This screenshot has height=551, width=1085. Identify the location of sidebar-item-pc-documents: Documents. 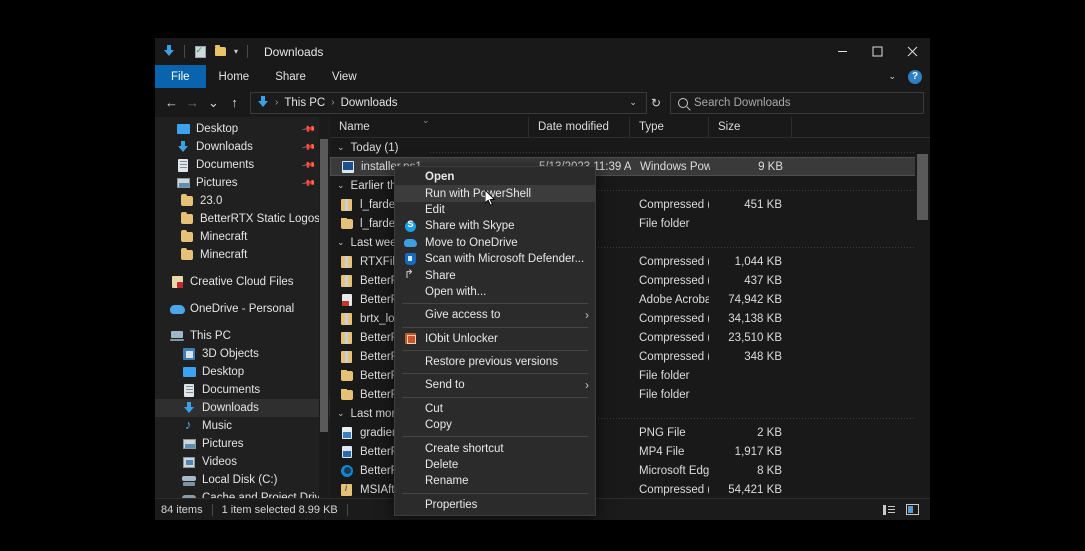
(242, 390).